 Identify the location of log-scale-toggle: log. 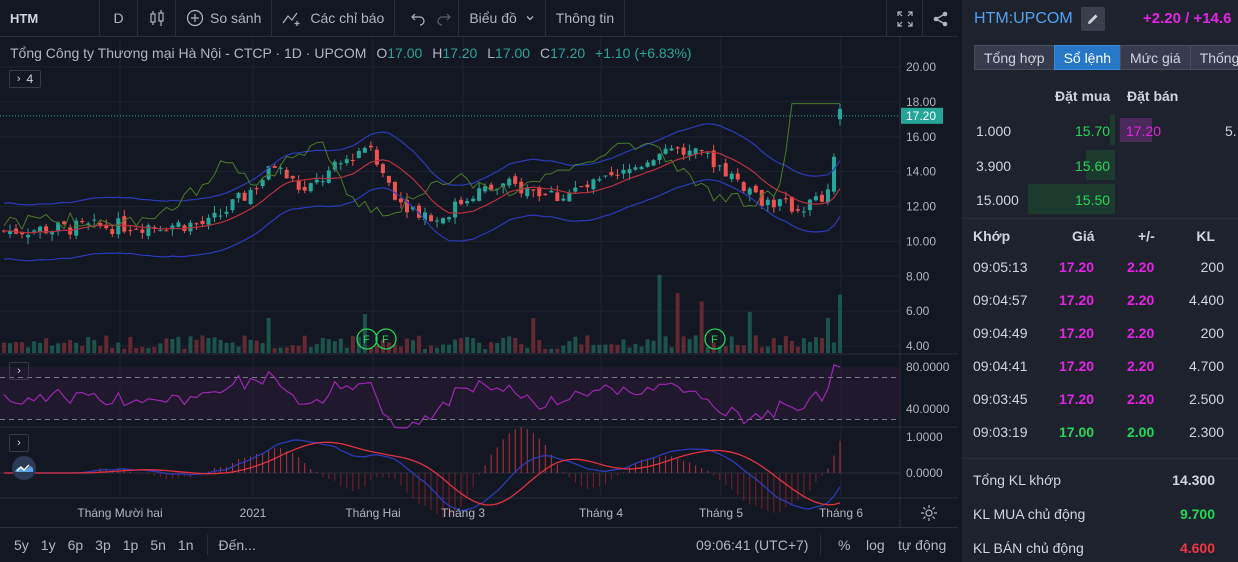
(875, 545).